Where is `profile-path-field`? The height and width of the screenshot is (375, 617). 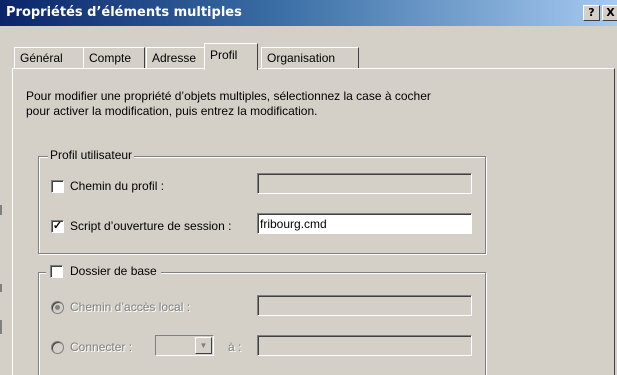
profile-path-field is located at coordinates (364, 183).